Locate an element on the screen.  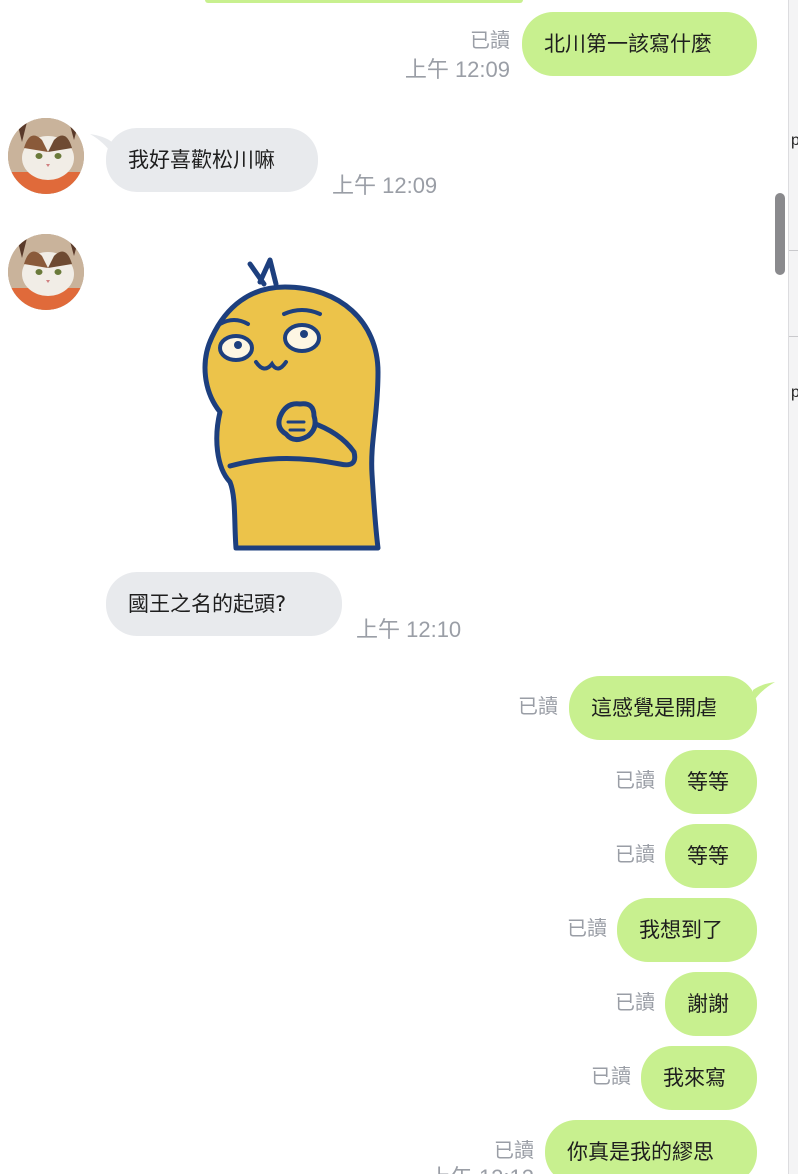
message-text: 國王之名的起頭? is located at coordinates (207, 604).